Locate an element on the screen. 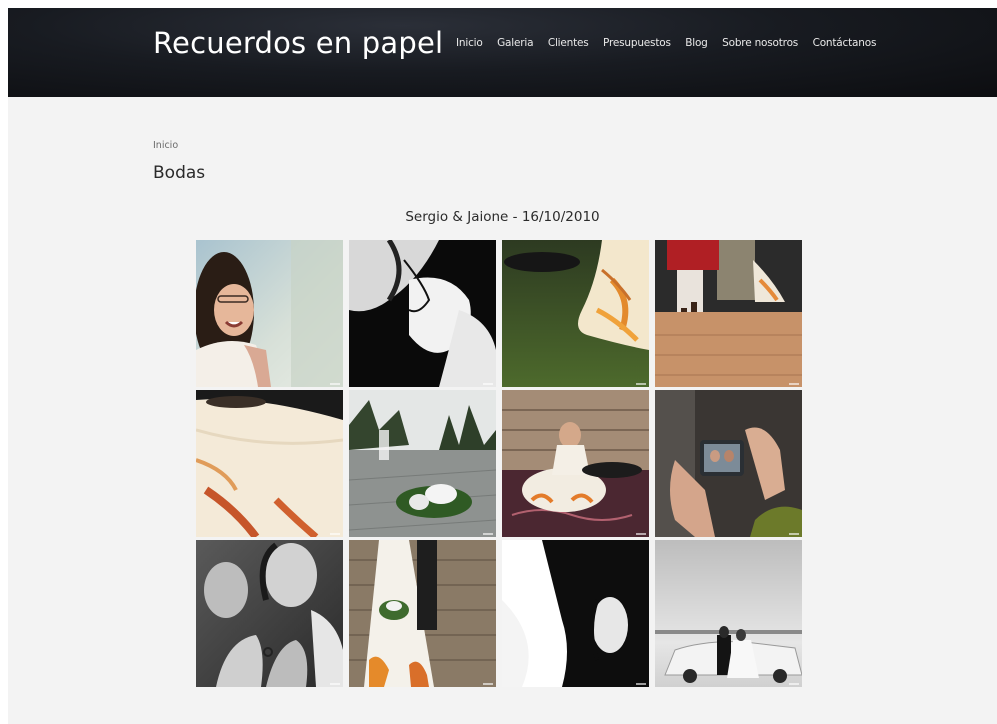 The image size is (997, 724). page-title: Bodas is located at coordinates (179, 173).